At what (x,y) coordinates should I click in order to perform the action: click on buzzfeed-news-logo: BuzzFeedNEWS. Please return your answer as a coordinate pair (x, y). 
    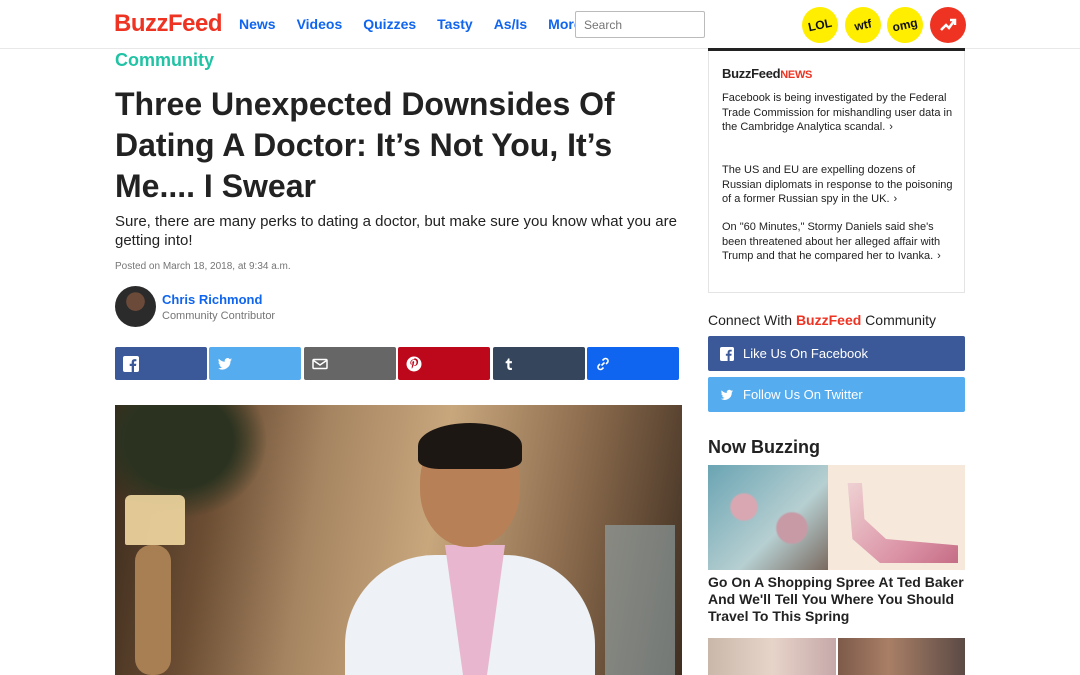
    Looking at the image, I should click on (767, 73).